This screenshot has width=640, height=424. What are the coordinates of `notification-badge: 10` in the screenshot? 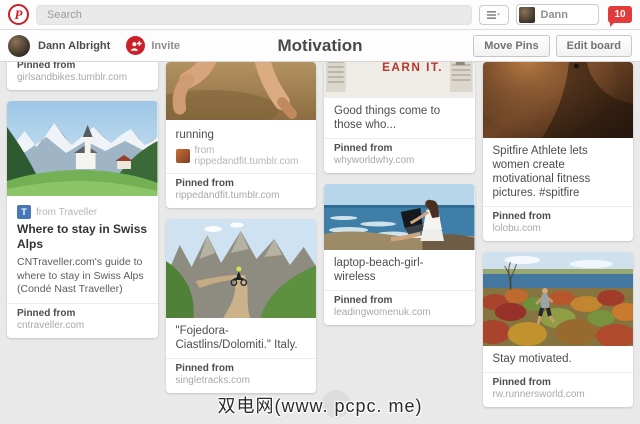 It's located at (620, 16).